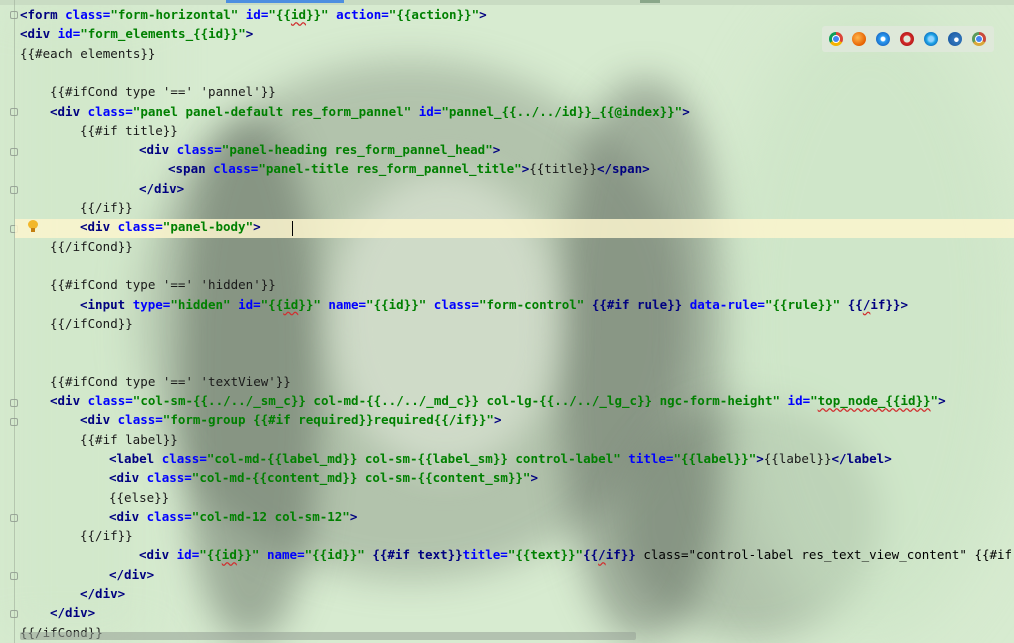 The height and width of the screenshot is (643, 1014). Describe the element at coordinates (591, 555) in the screenshot. I see `code-token: {{` at that location.